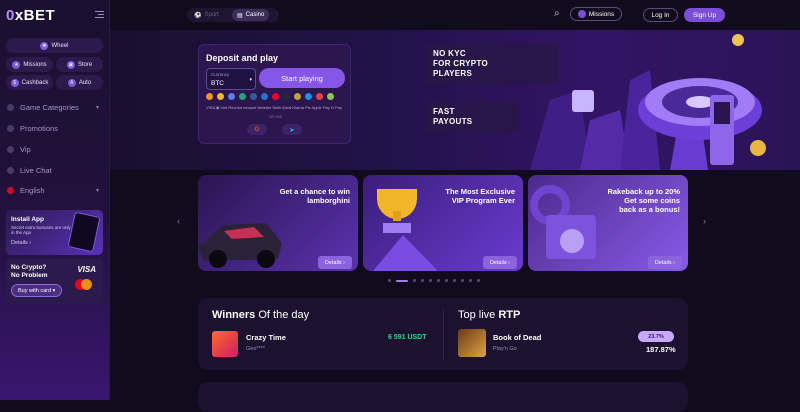 This screenshot has height=412, width=800. I want to click on store-button: ▣ Store, so click(79, 64).